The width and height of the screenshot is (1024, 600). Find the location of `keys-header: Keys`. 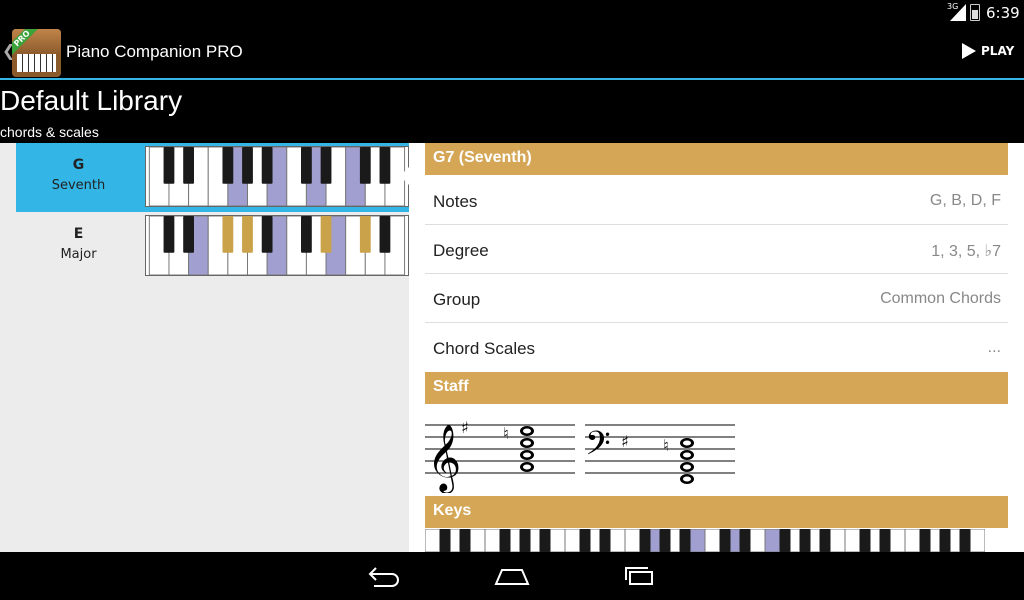

keys-header: Keys is located at coordinates (716, 512).